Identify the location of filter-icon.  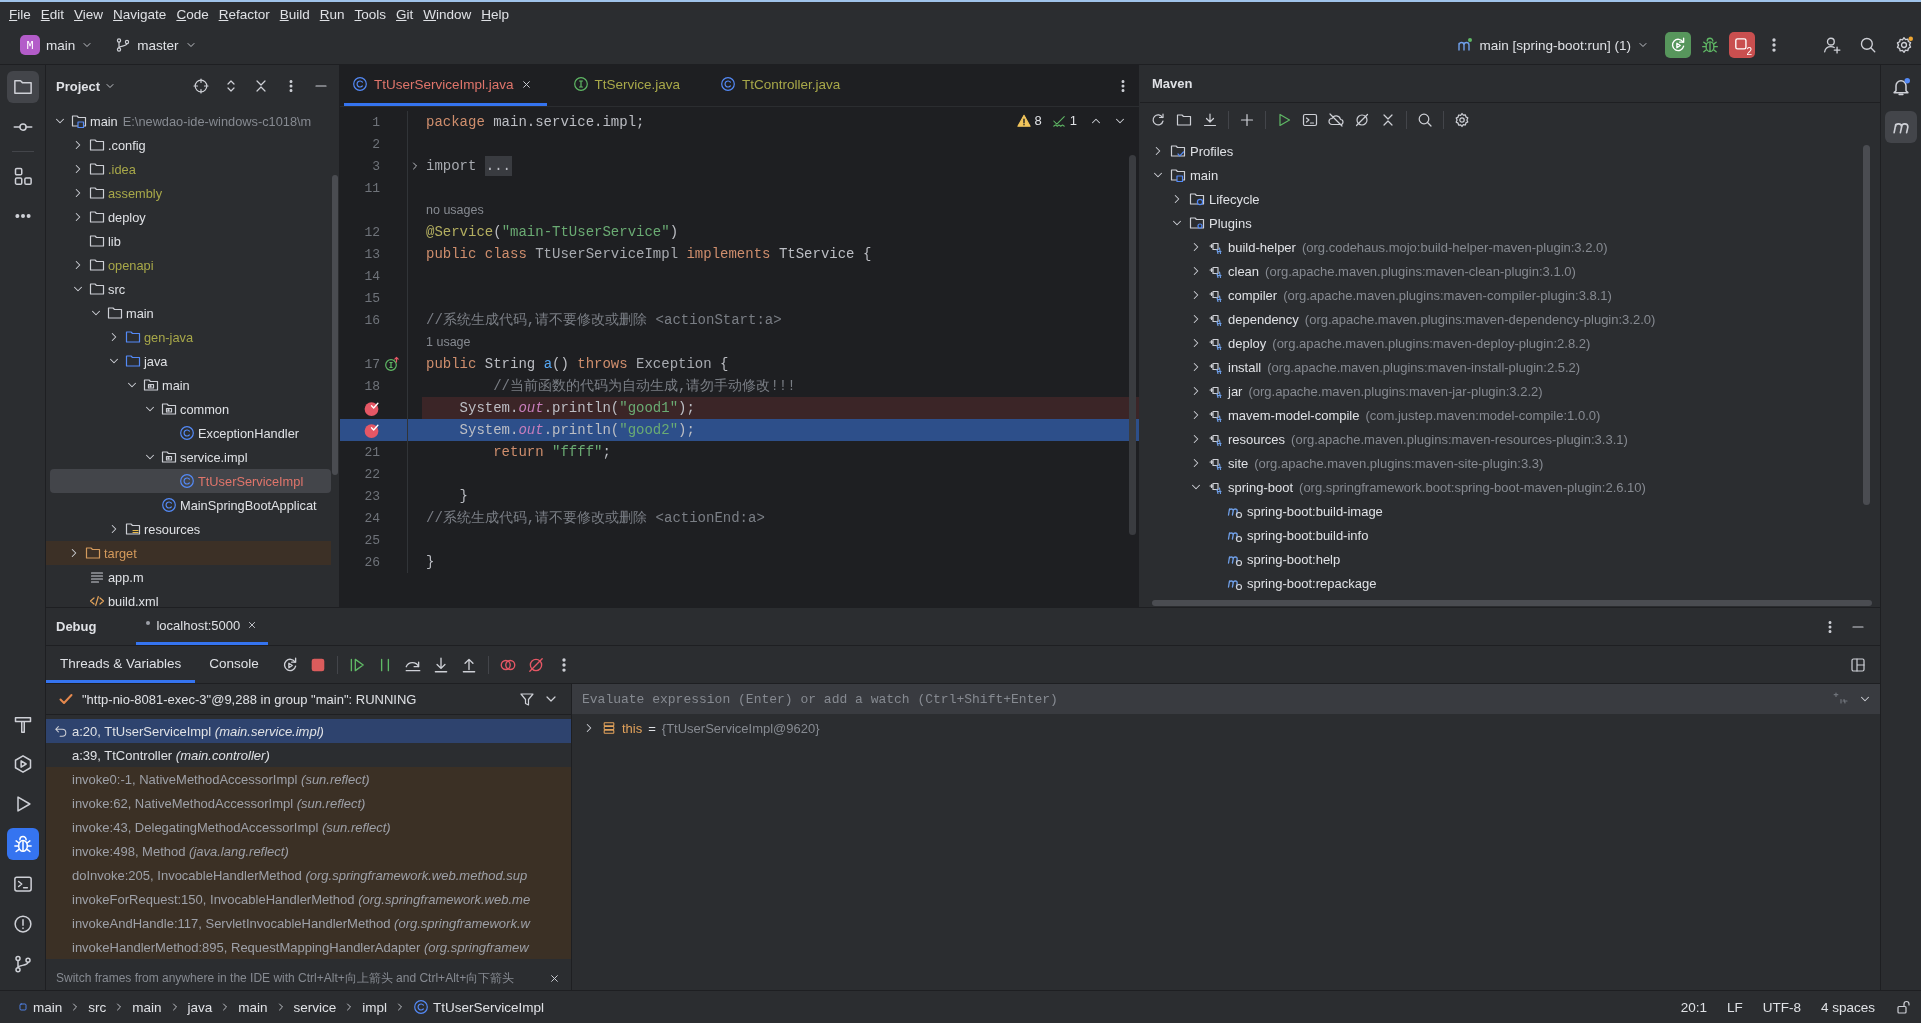
(527, 699).